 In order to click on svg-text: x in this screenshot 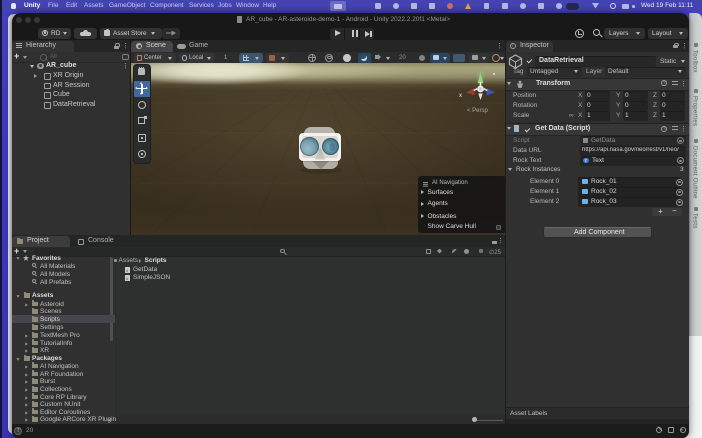, I will do `click(460, 96)`.